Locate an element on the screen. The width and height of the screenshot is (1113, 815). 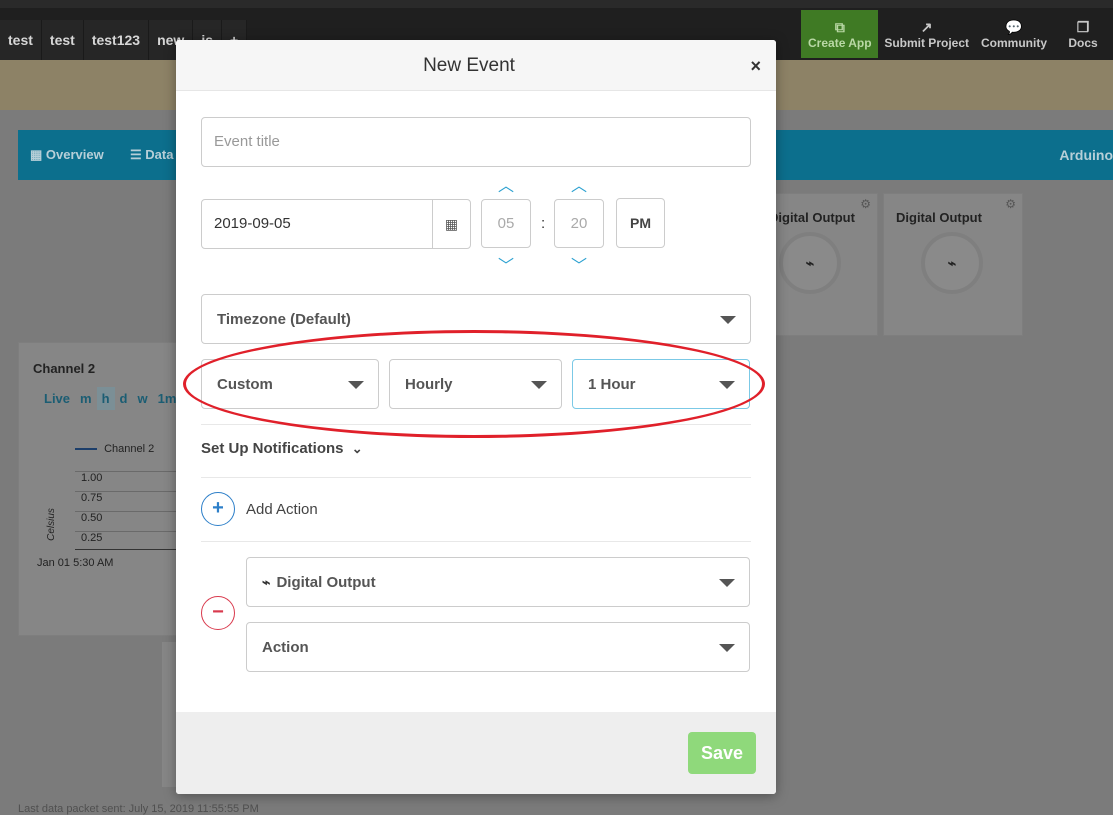
interval-select: 1 Hour is located at coordinates (661, 384).